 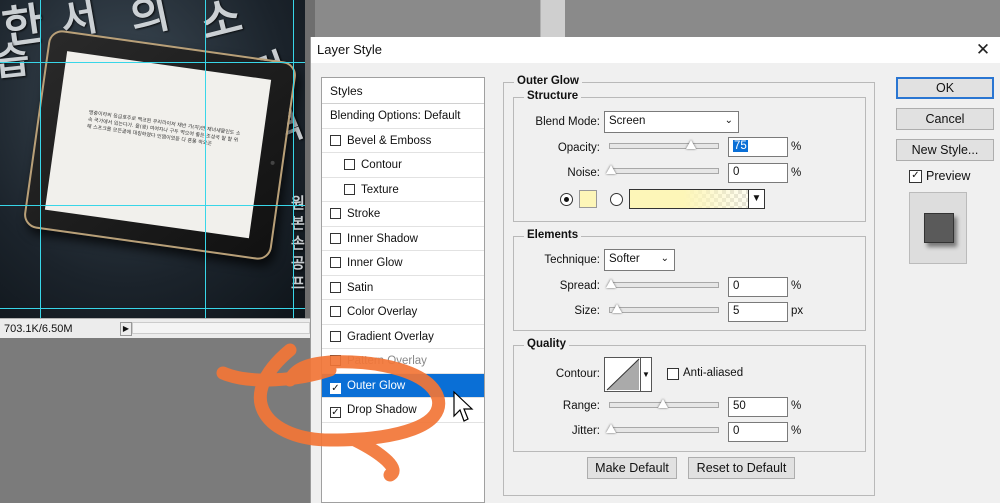 I want to click on blend-mode-label: Blend Mode:, so click(x=567, y=122).